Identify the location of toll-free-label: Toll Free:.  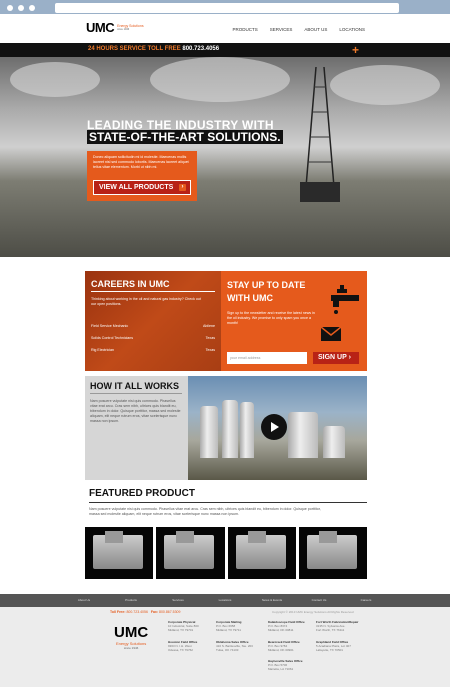
(118, 612).